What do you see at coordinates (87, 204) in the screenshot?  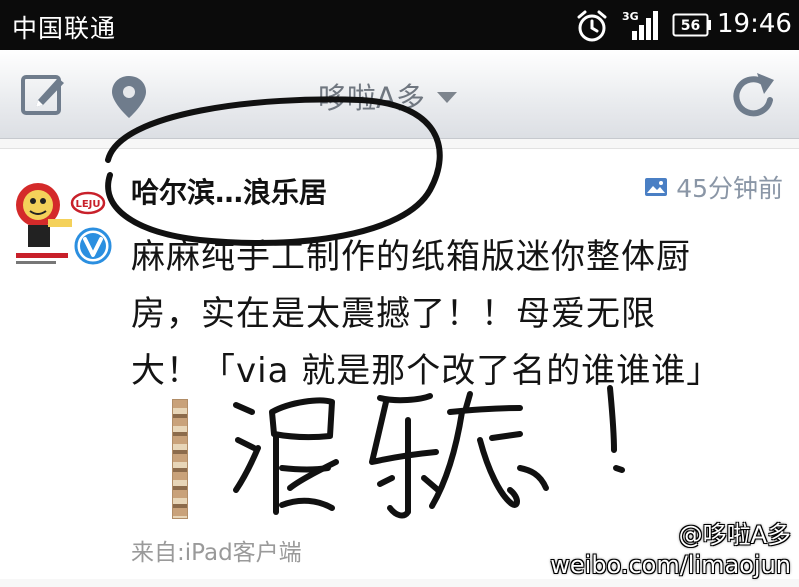 I see `avatar-logo-text: LEJU` at bounding box center [87, 204].